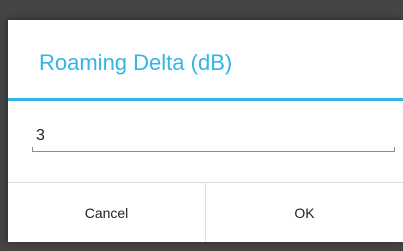  I want to click on dialog-title: Roaming Delta (dB), so click(136, 62).